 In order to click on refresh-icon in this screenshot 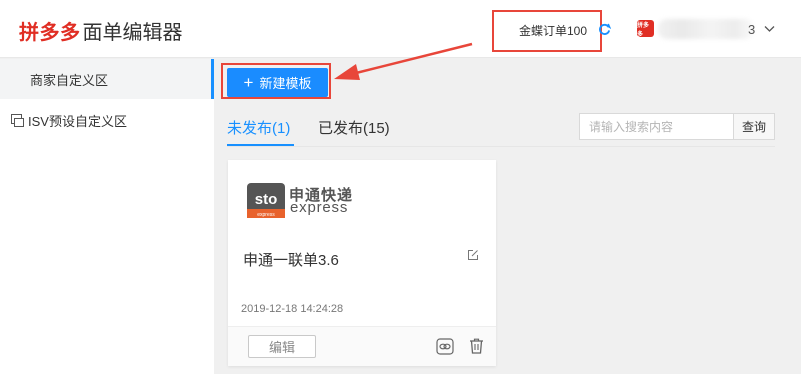, I will do `click(604, 29)`.